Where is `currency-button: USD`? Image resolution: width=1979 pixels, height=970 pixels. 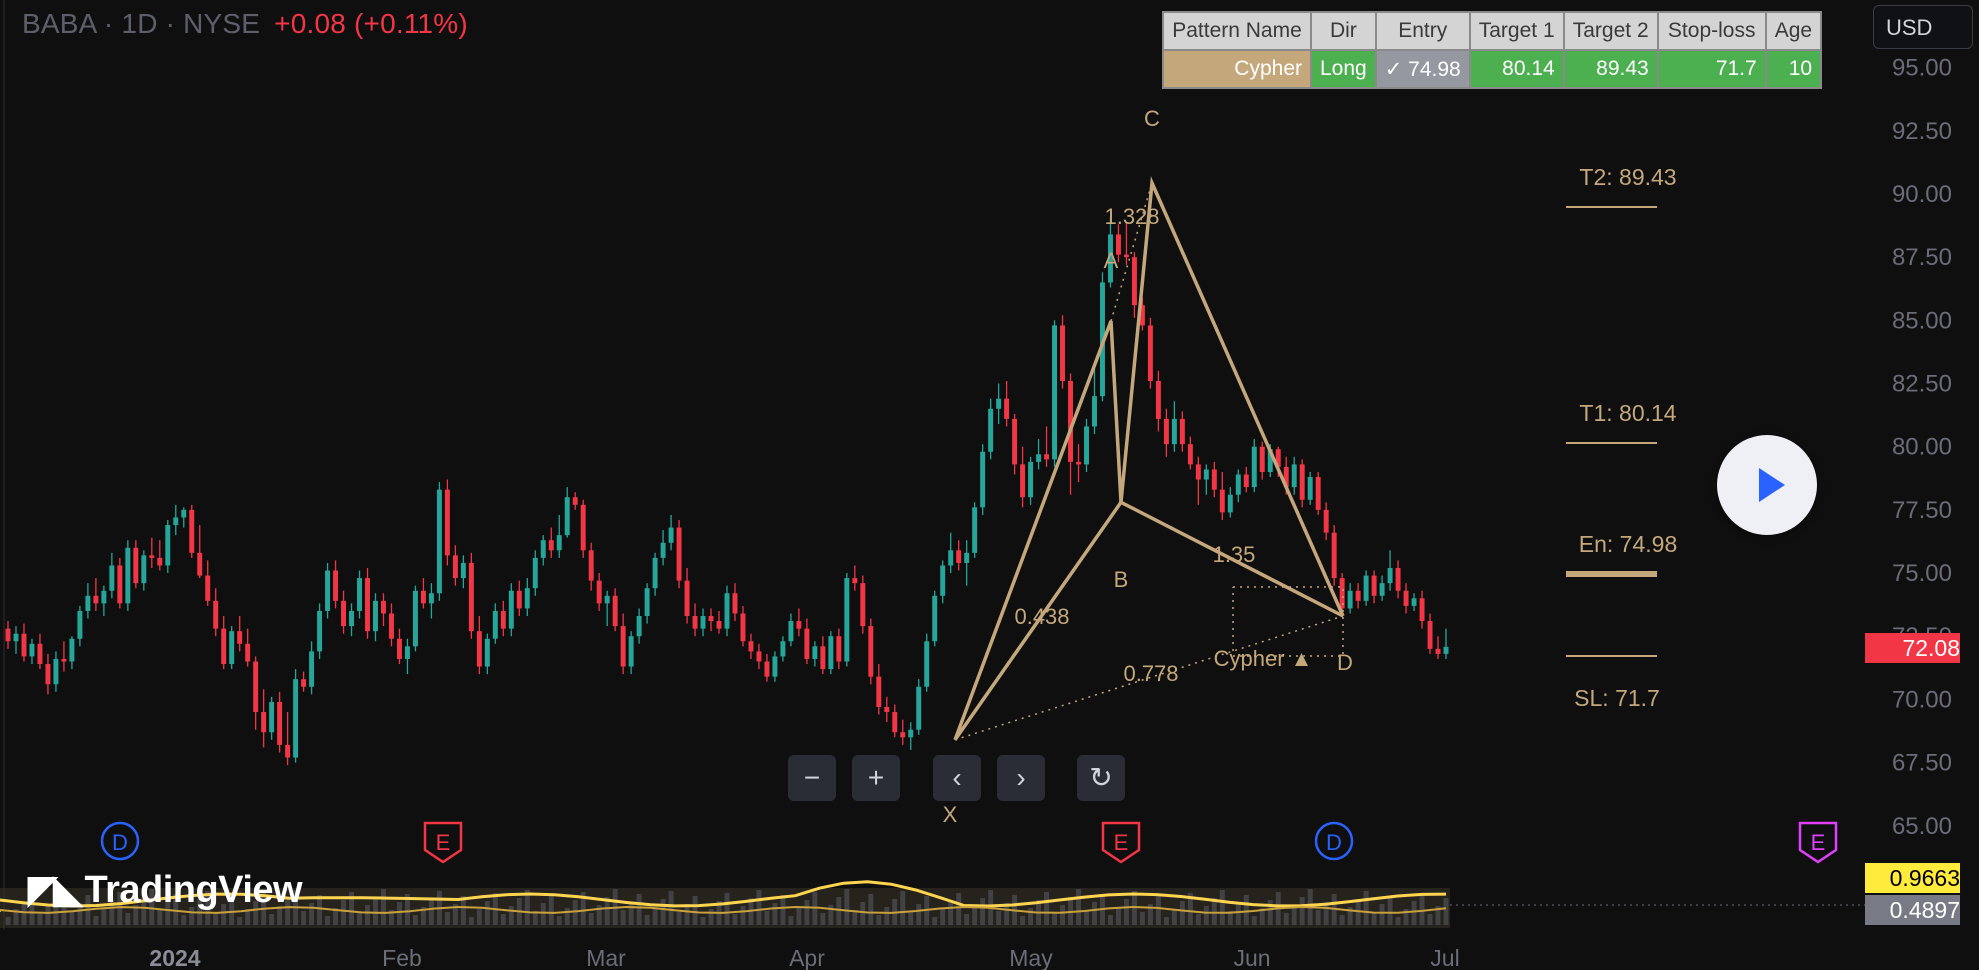
currency-button: USD is located at coordinates (1923, 27).